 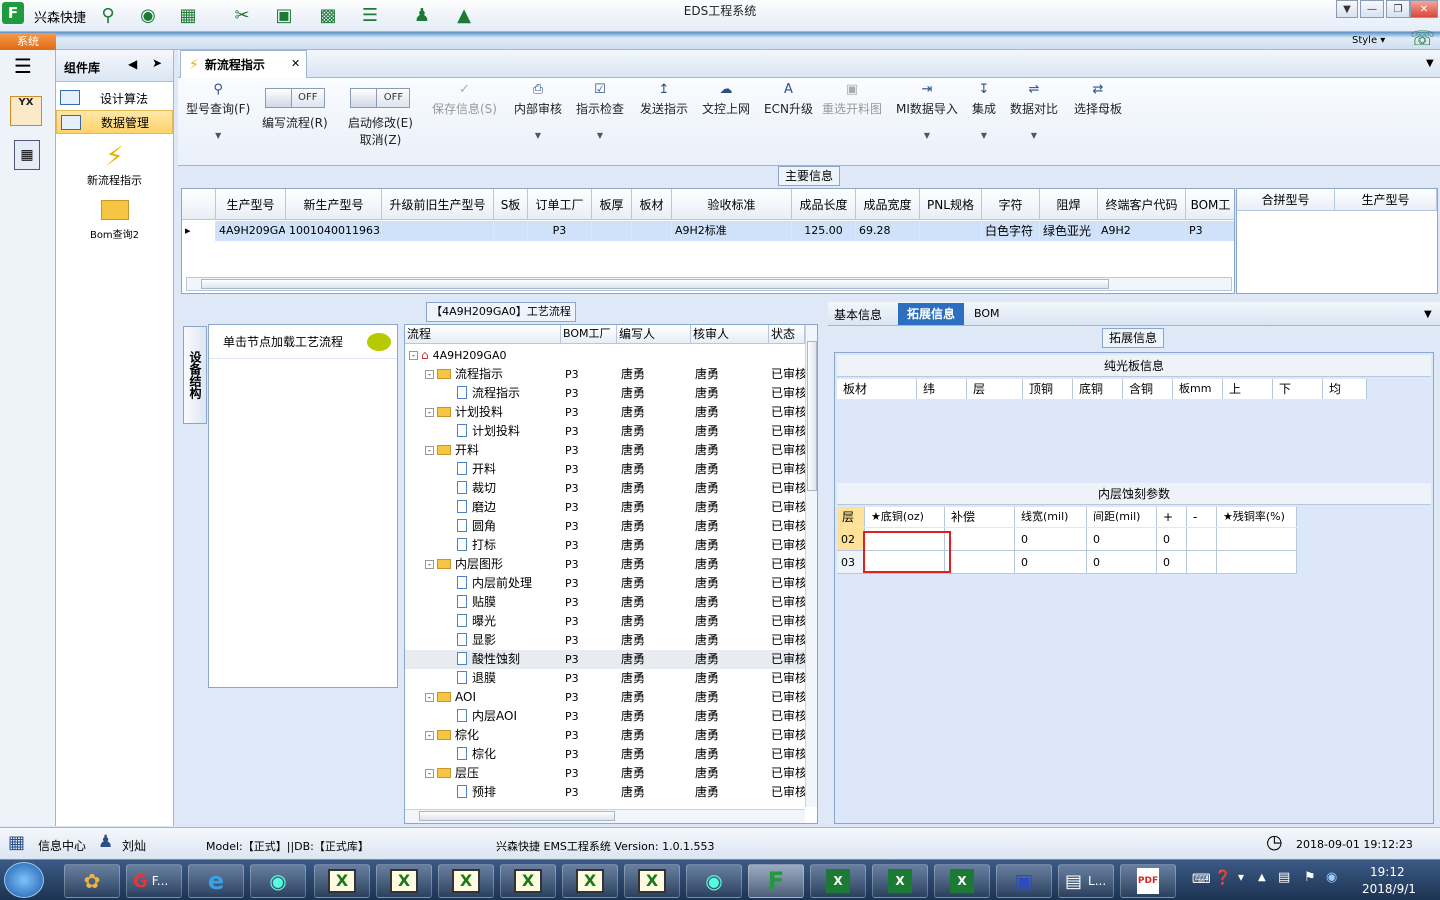 What do you see at coordinates (26, 111) in the screenshot?
I see `factory-icon: YX` at bounding box center [26, 111].